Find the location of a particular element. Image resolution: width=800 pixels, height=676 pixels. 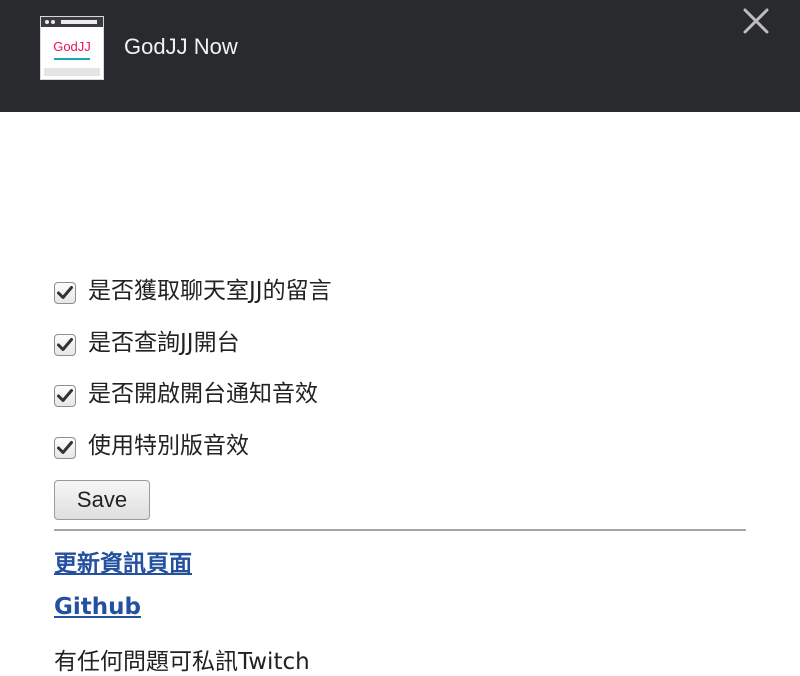

app-logo: GodJJ is located at coordinates (72, 48).